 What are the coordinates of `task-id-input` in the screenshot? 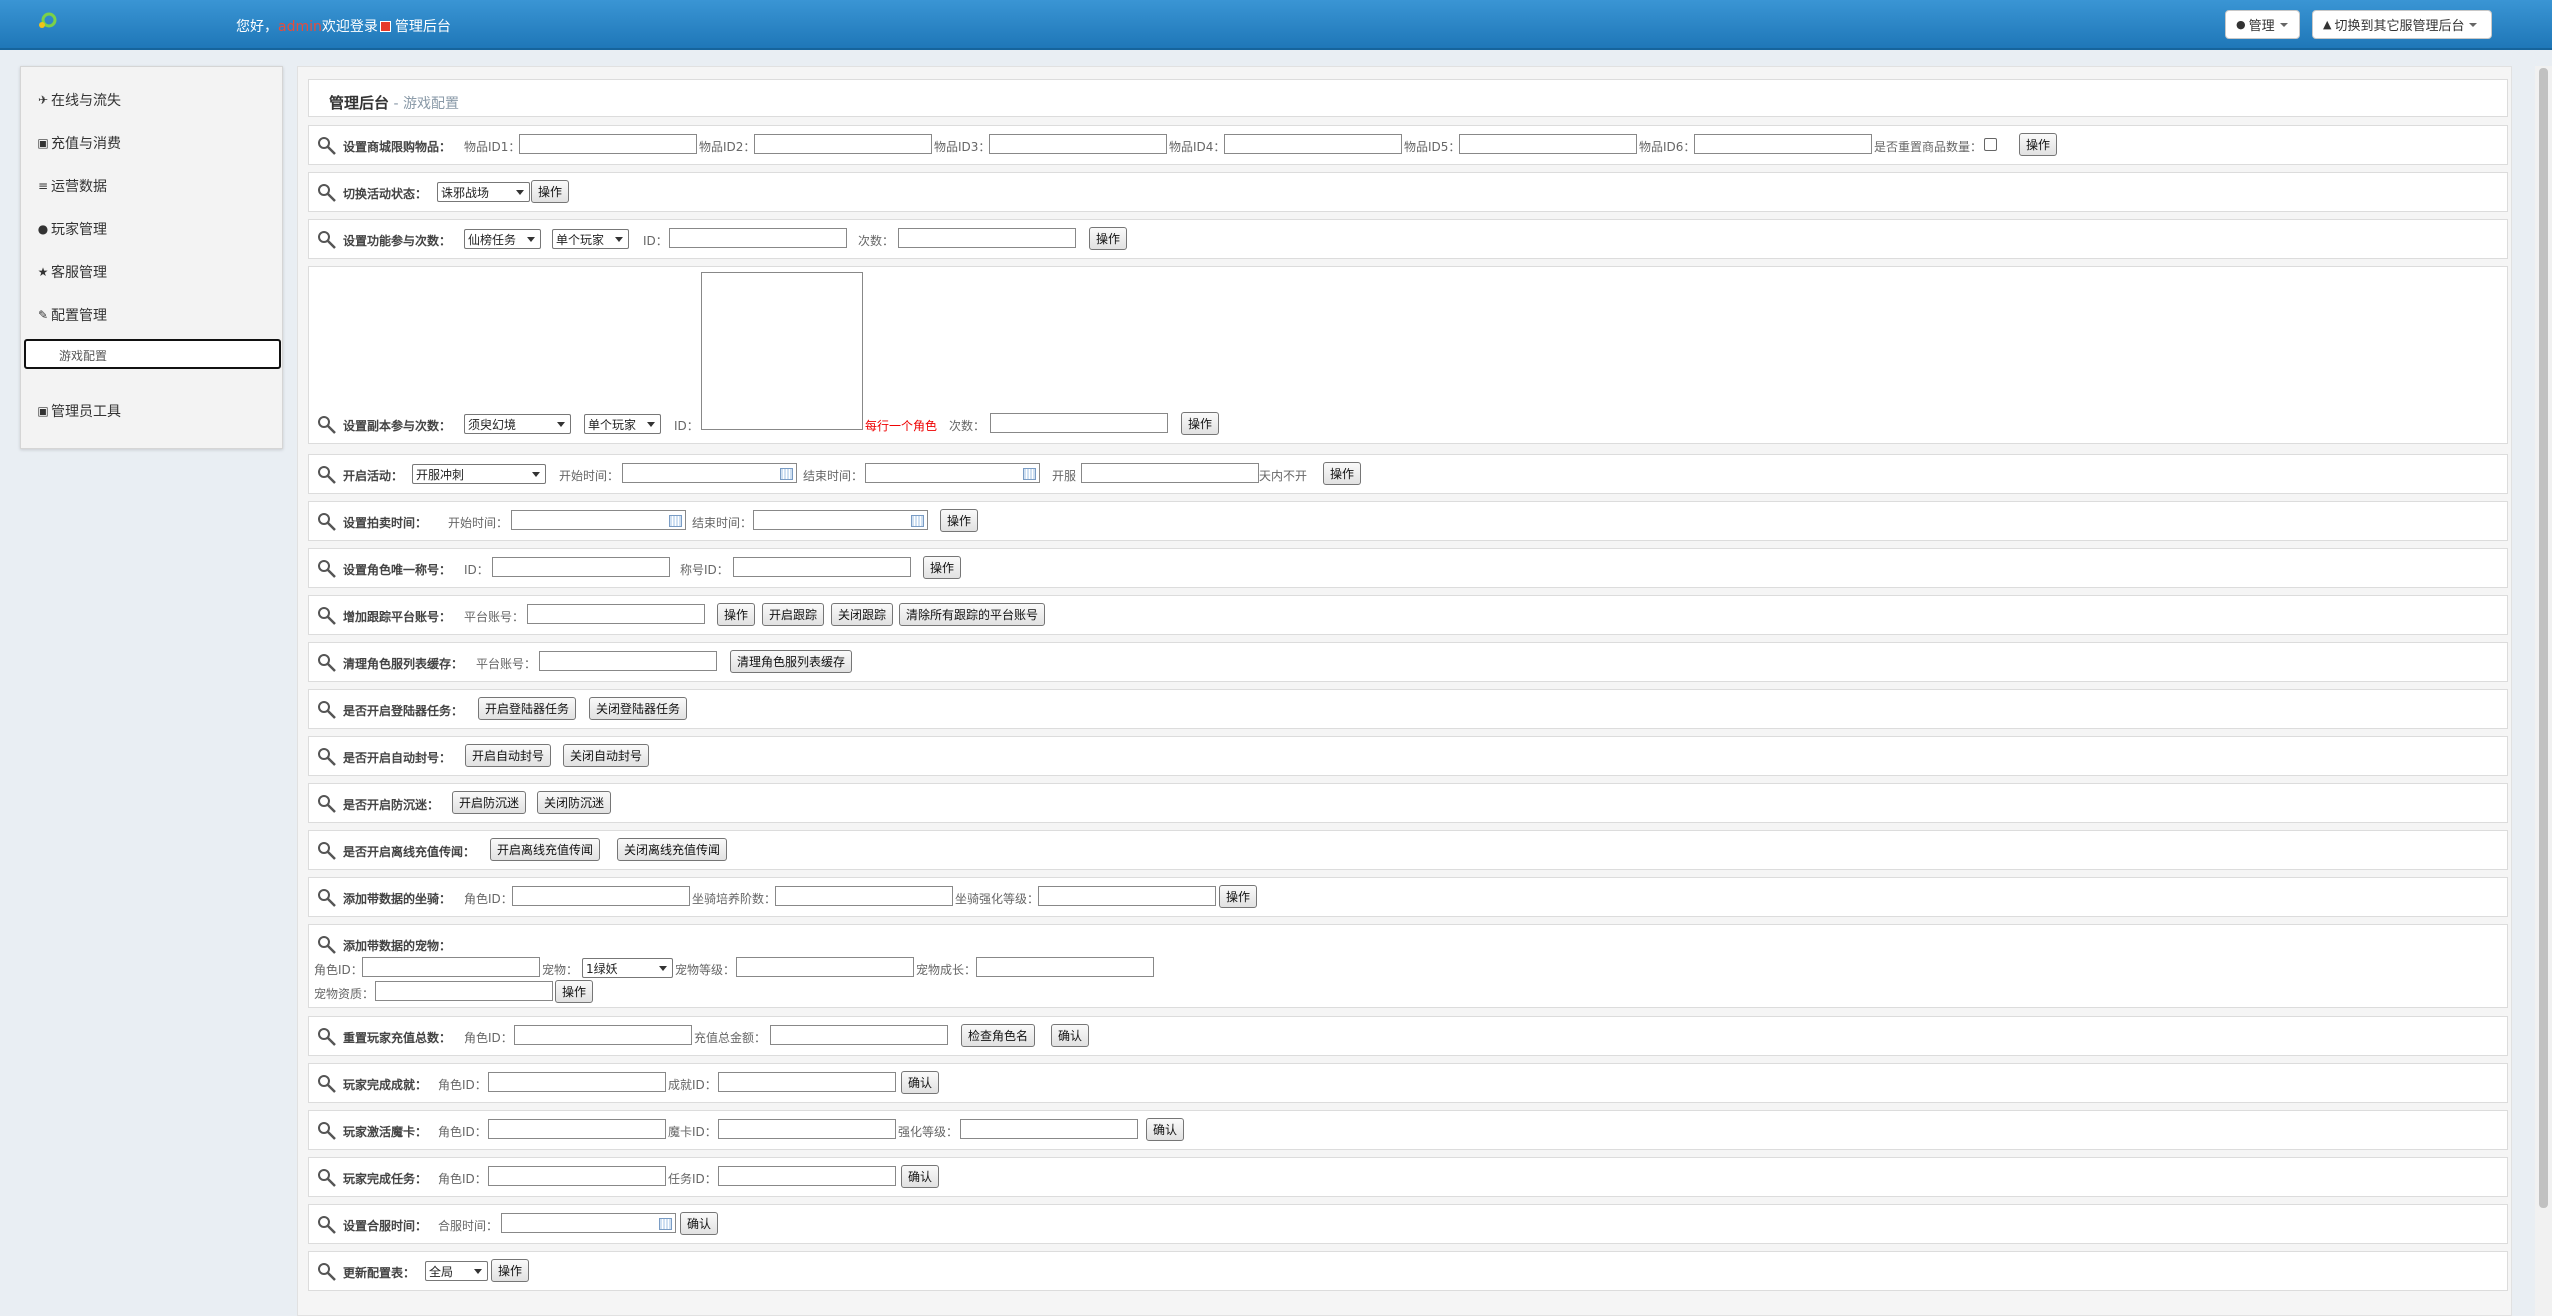 It's located at (807, 1176).